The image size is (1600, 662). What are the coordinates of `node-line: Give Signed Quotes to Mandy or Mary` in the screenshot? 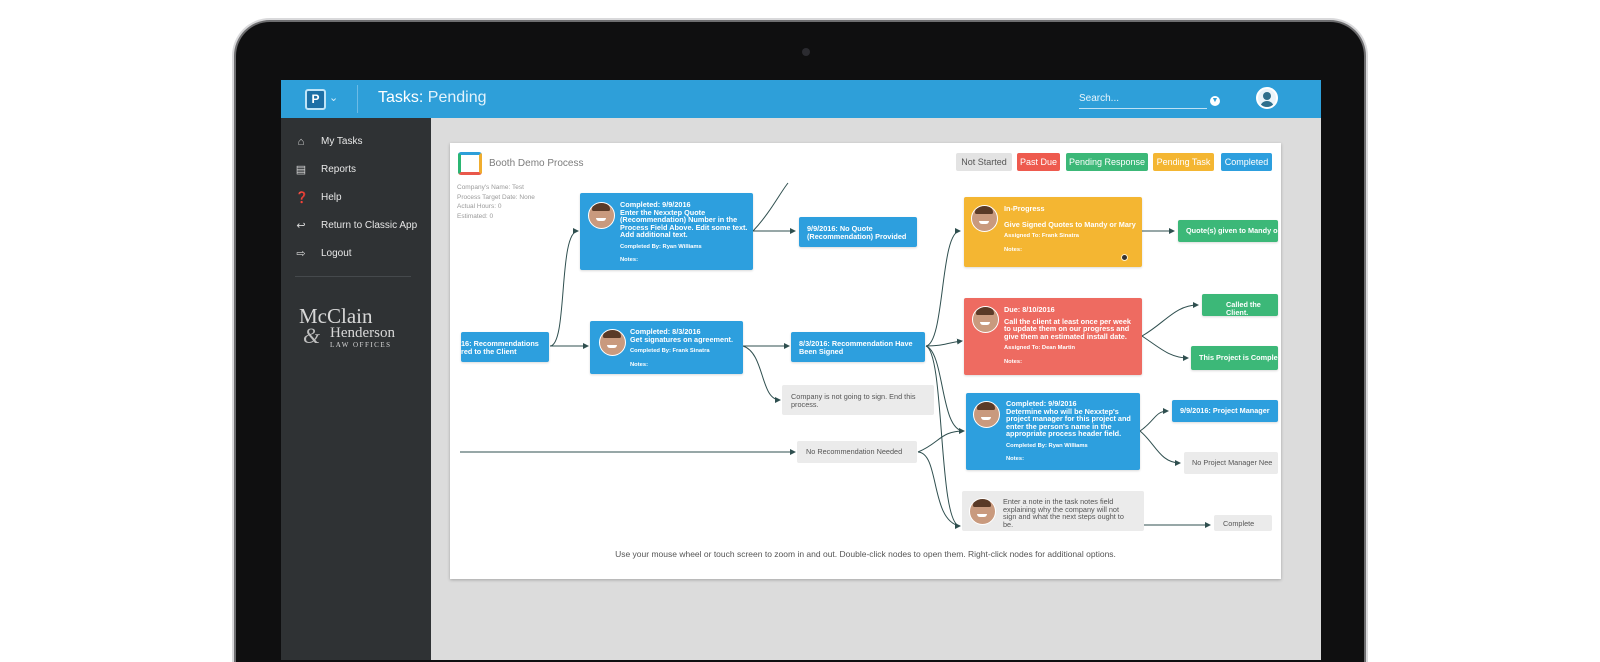 It's located at (1070, 224).